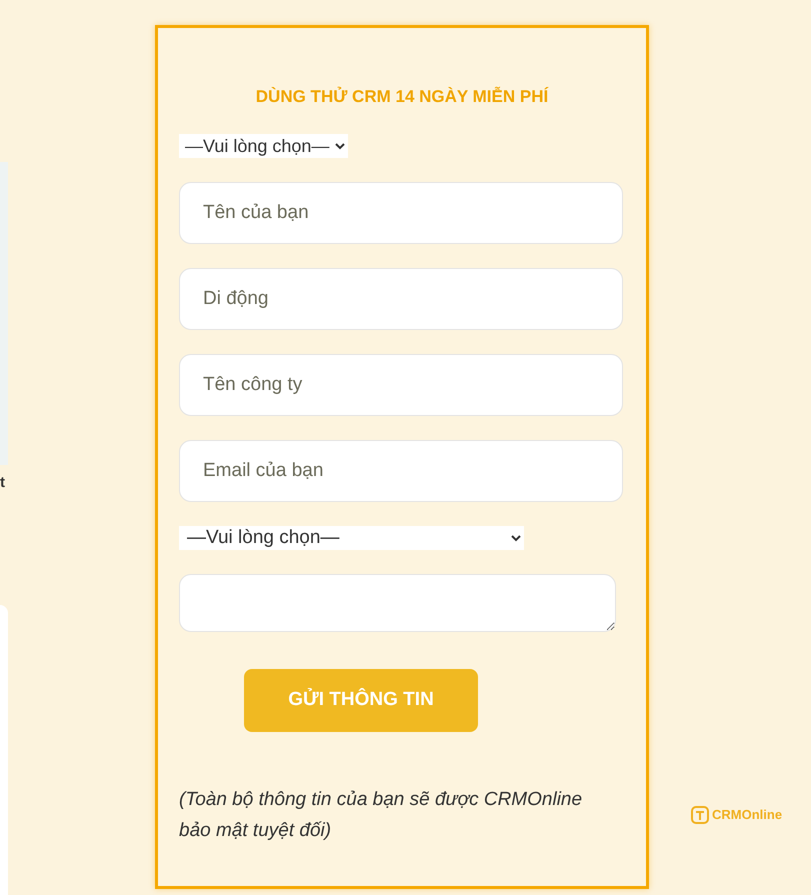 The width and height of the screenshot is (811, 895). What do you see at coordinates (700, 815) in the screenshot?
I see `logo-icon` at bounding box center [700, 815].